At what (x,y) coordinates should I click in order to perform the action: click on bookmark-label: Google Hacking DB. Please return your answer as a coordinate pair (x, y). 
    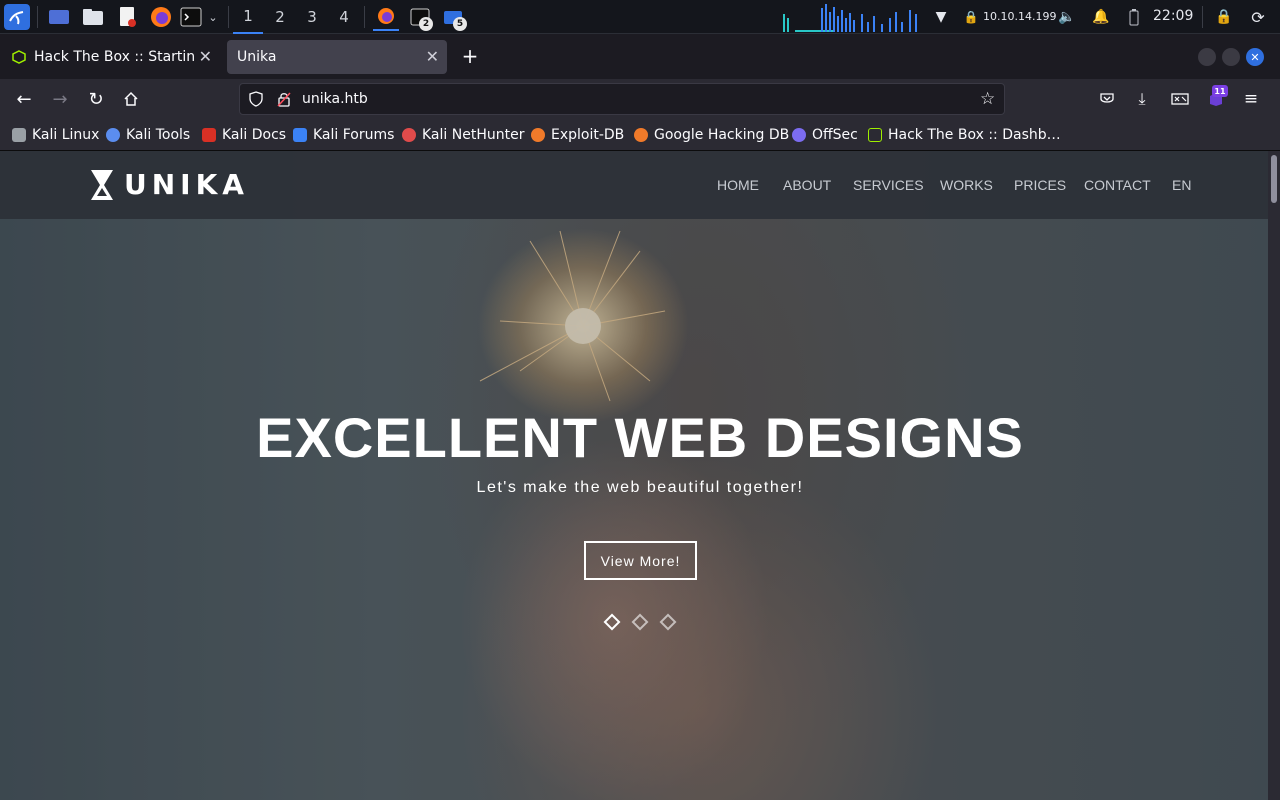
    Looking at the image, I should click on (722, 135).